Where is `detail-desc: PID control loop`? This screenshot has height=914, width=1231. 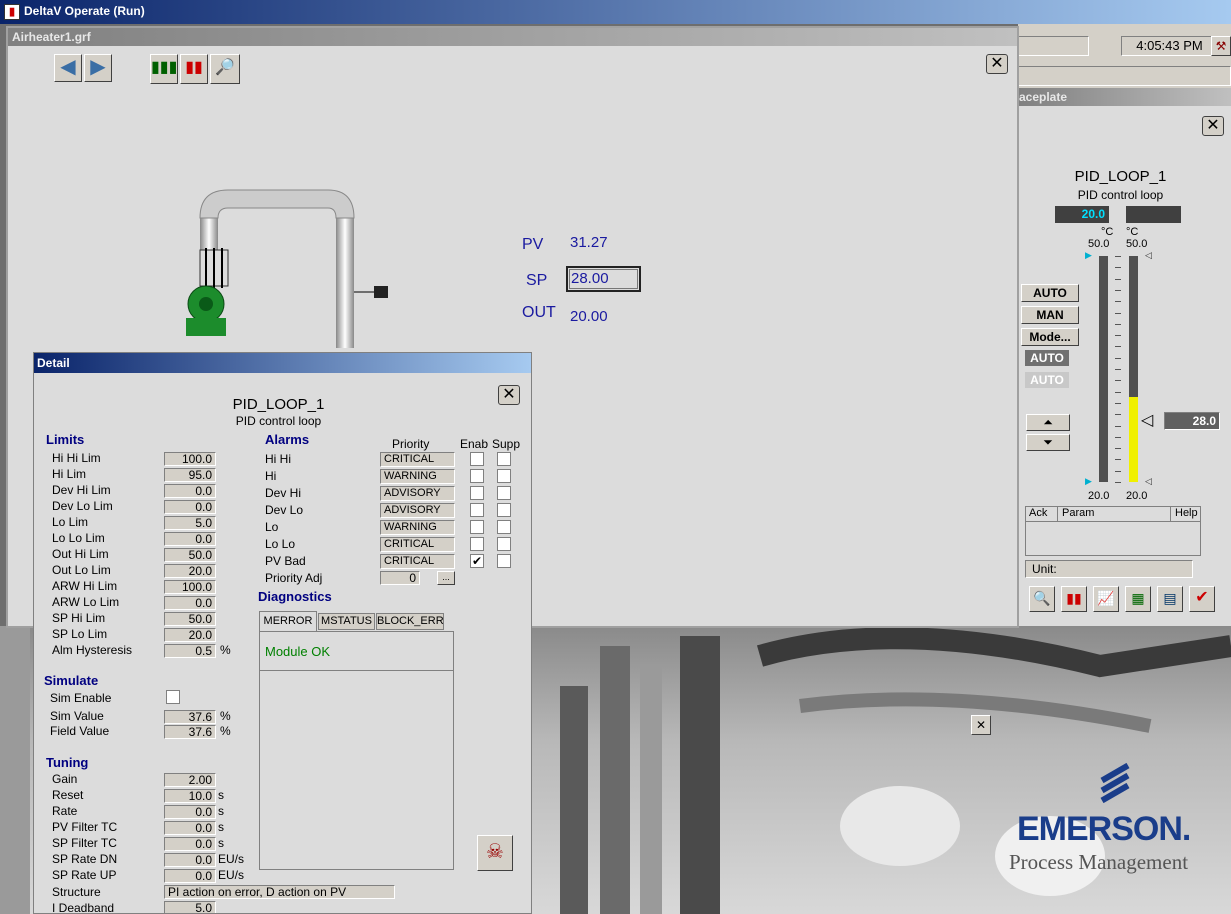 detail-desc: PID control loop is located at coordinates (278, 421).